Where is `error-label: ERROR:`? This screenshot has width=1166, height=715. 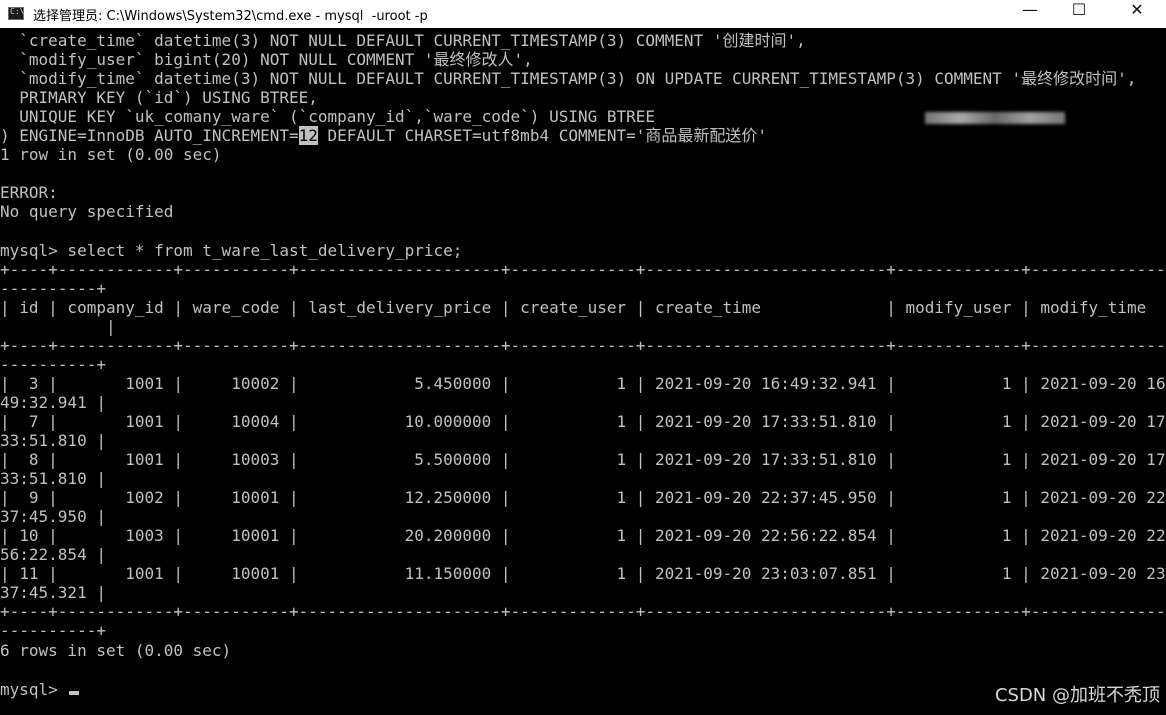 error-label: ERROR: is located at coordinates (29, 192).